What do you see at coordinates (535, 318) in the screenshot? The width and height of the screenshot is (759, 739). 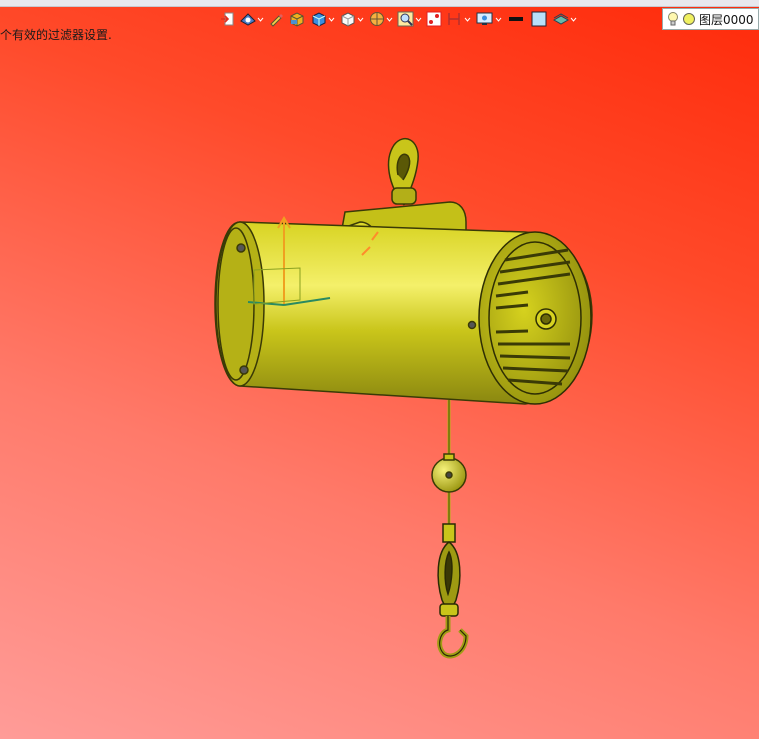 I see `vented-end-cap` at bounding box center [535, 318].